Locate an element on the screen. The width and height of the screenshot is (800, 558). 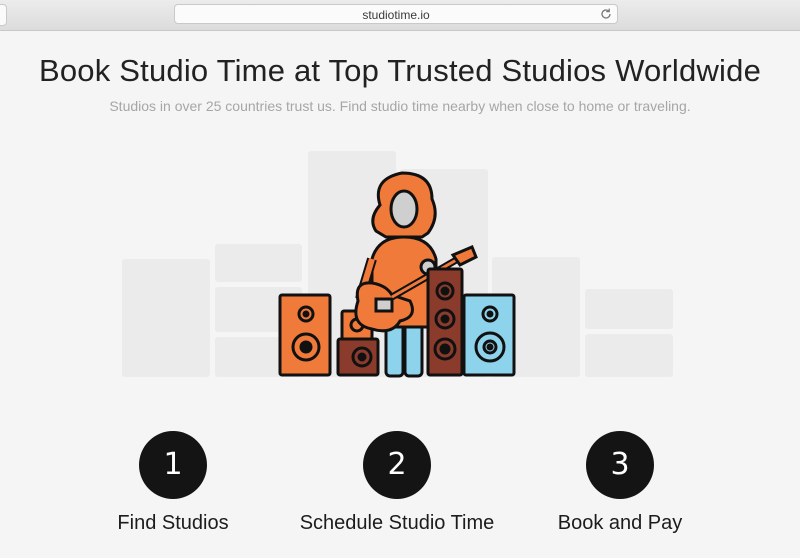
step-find-studios: 1 Find Studios is located at coordinates (173, 483).